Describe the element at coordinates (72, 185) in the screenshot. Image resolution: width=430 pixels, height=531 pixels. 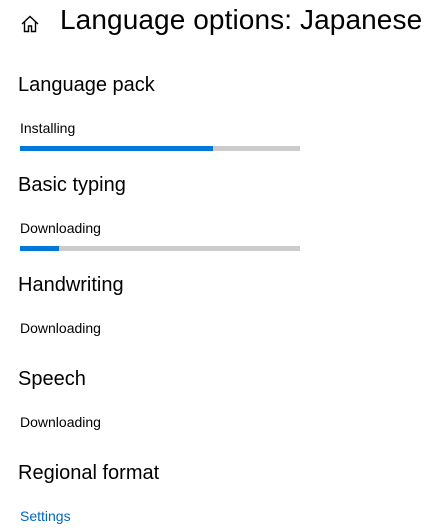
I see `basic-typing-heading: Basic typing` at that location.